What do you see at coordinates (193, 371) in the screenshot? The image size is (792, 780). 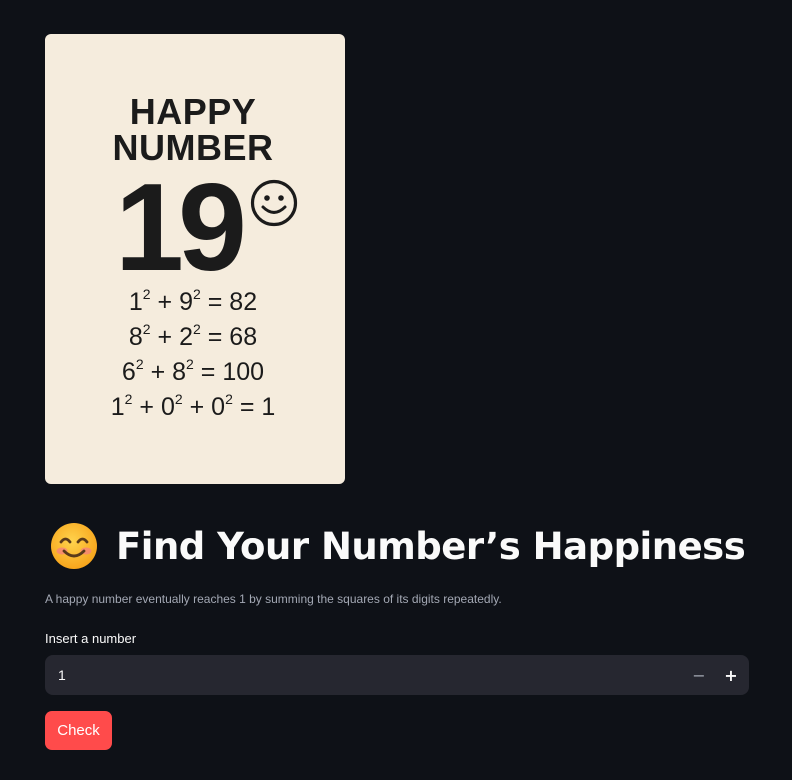 I see `poster-equation-3: 62 + 82 = 100` at bounding box center [193, 371].